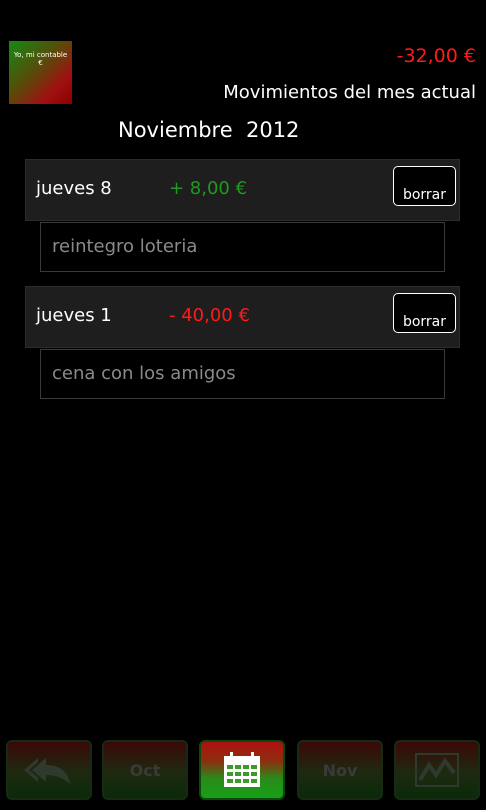 This screenshot has width=486, height=810. I want to click on next-month-button: Nov, so click(340, 770).